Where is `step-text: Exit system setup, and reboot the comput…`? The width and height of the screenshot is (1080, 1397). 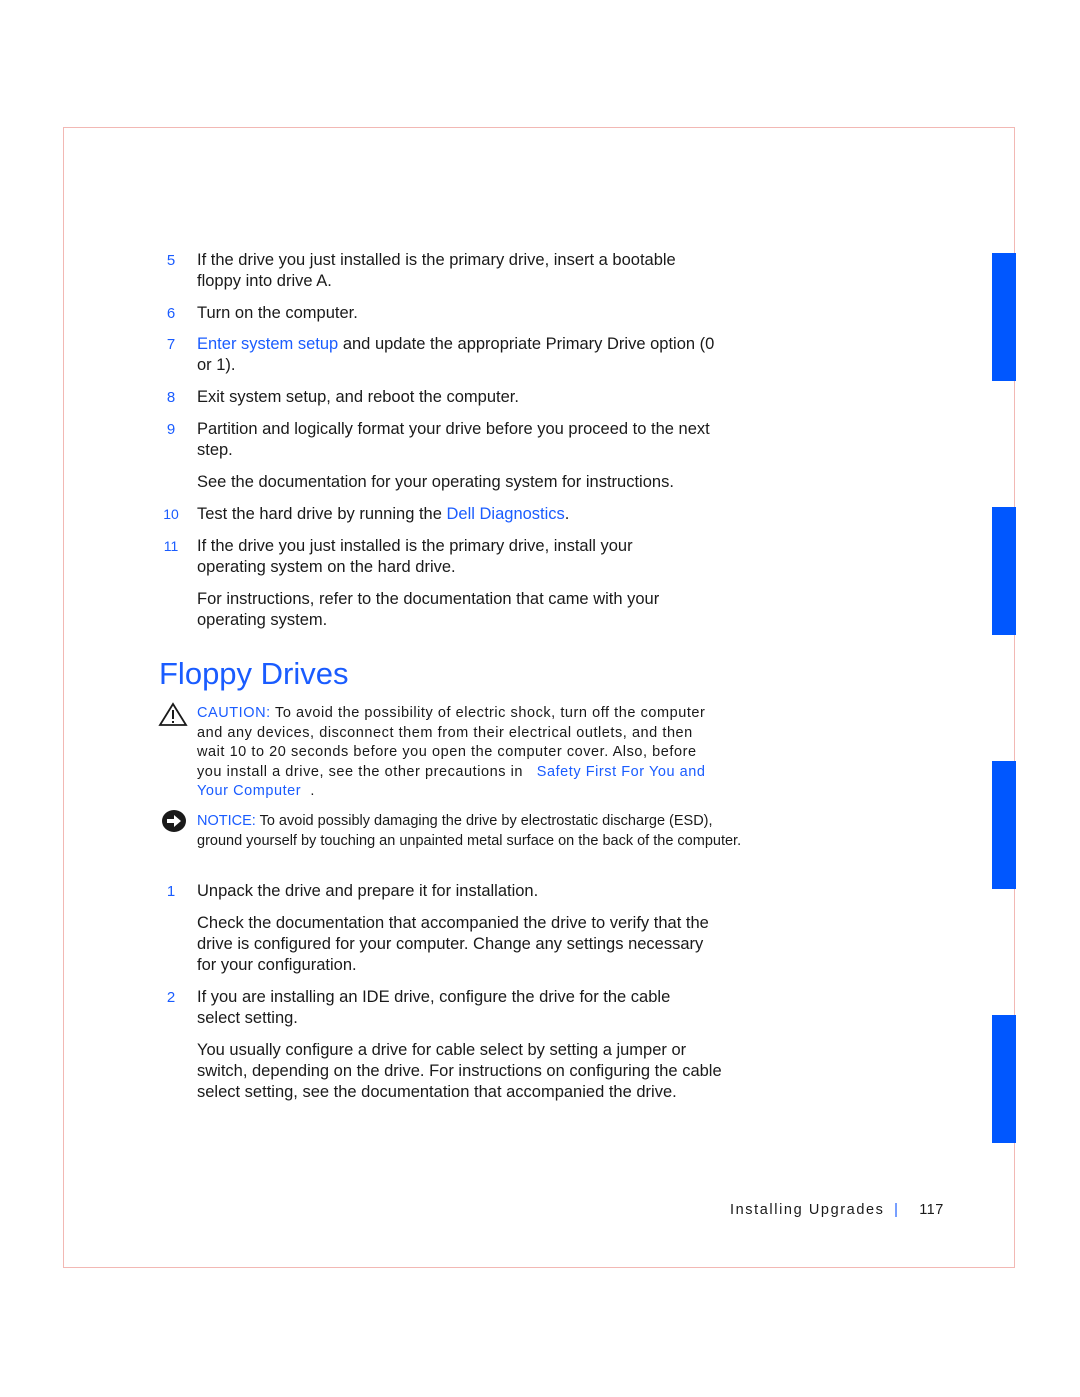
step-text: Exit system setup, and reboot the comput… is located at coordinates (358, 397).